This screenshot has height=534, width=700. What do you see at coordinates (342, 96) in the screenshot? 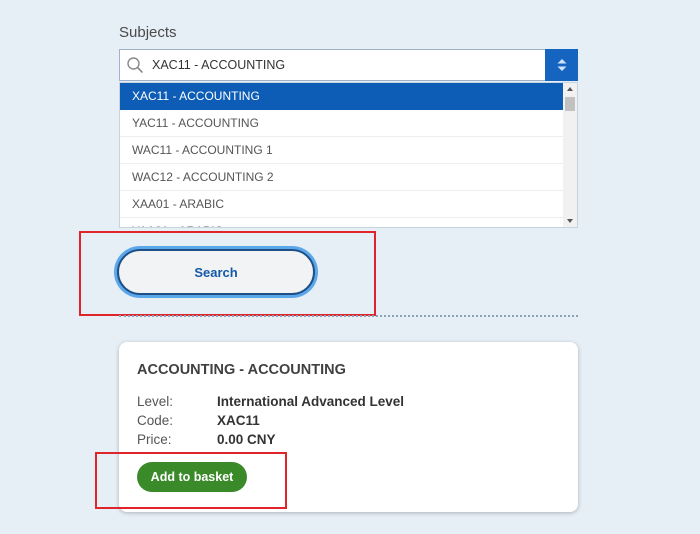
I see `dropdown-option-selected: XAC11 - ACCOUNTING` at bounding box center [342, 96].